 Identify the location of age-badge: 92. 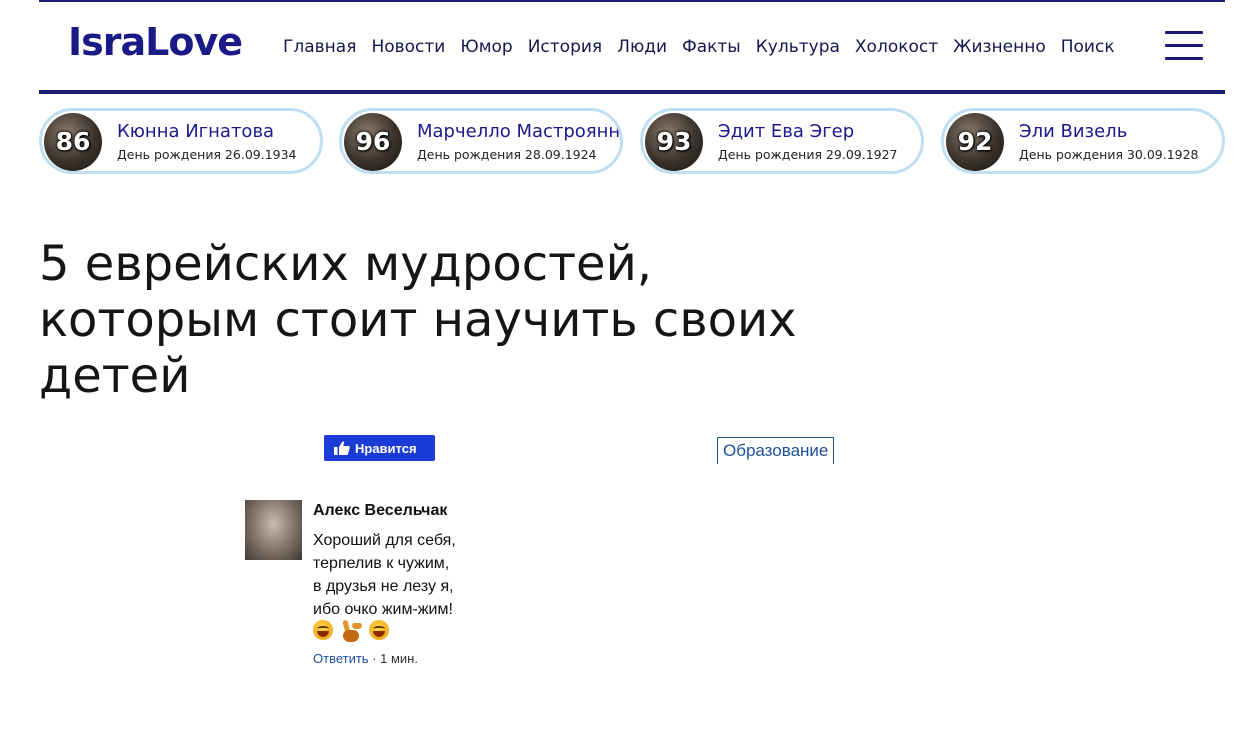
(975, 141).